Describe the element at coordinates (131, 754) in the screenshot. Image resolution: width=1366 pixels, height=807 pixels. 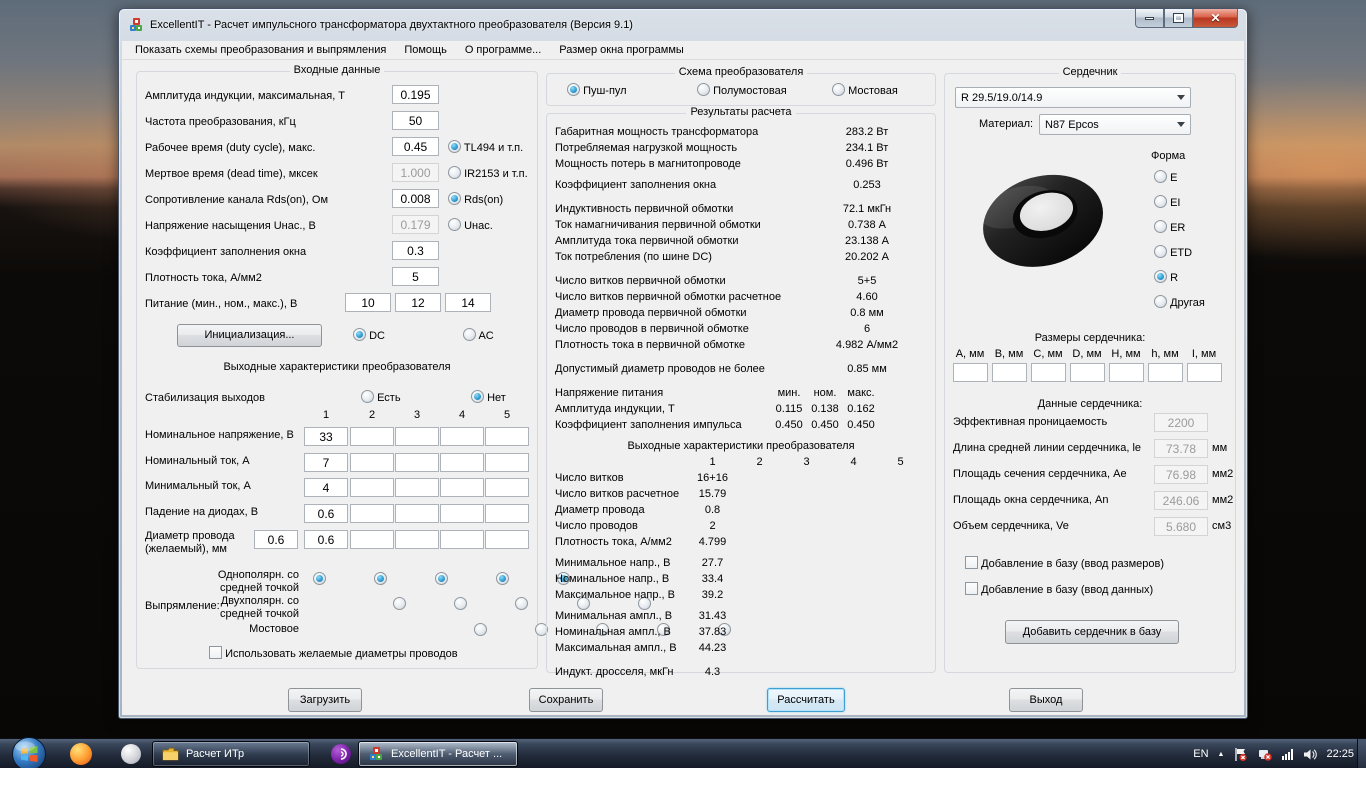
I see `gray-orb-icon` at that location.